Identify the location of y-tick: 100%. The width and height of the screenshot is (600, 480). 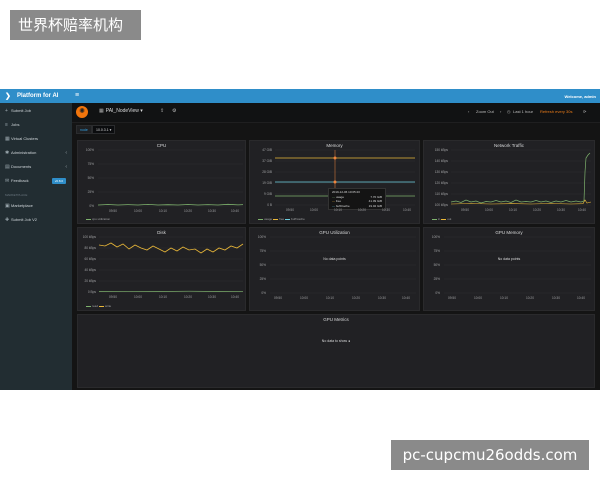
(435, 237).